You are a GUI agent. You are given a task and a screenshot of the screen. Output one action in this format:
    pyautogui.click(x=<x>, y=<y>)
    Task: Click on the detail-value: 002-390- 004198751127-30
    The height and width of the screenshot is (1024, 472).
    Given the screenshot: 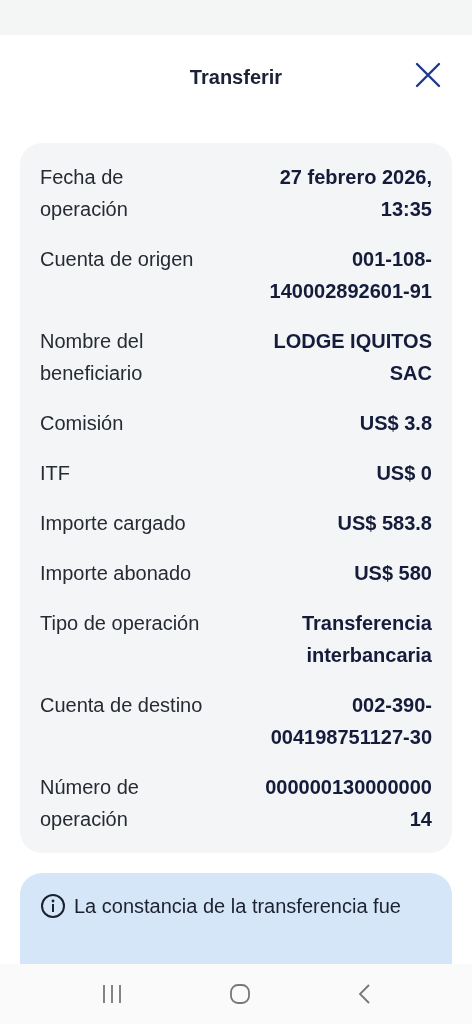 What is the action you would take?
    pyautogui.click(x=351, y=721)
    